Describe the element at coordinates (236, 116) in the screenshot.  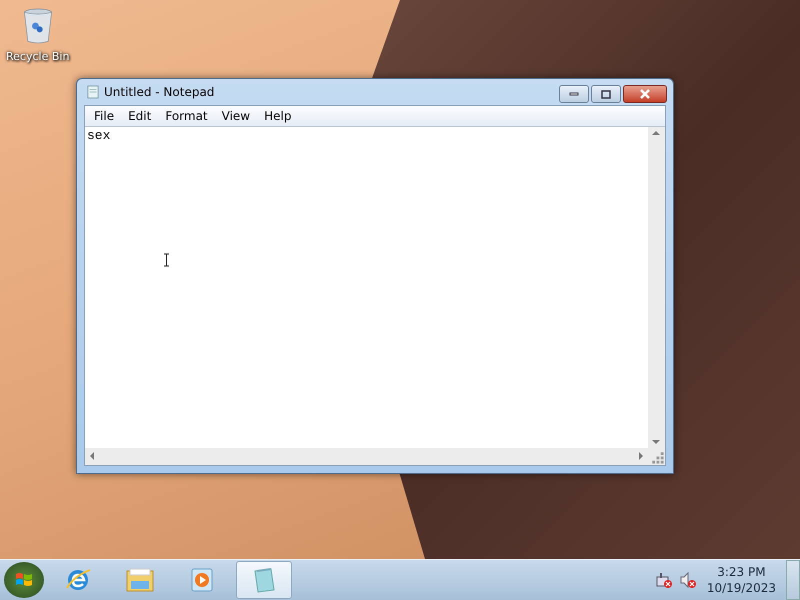
I see `menu-item: View` at that location.